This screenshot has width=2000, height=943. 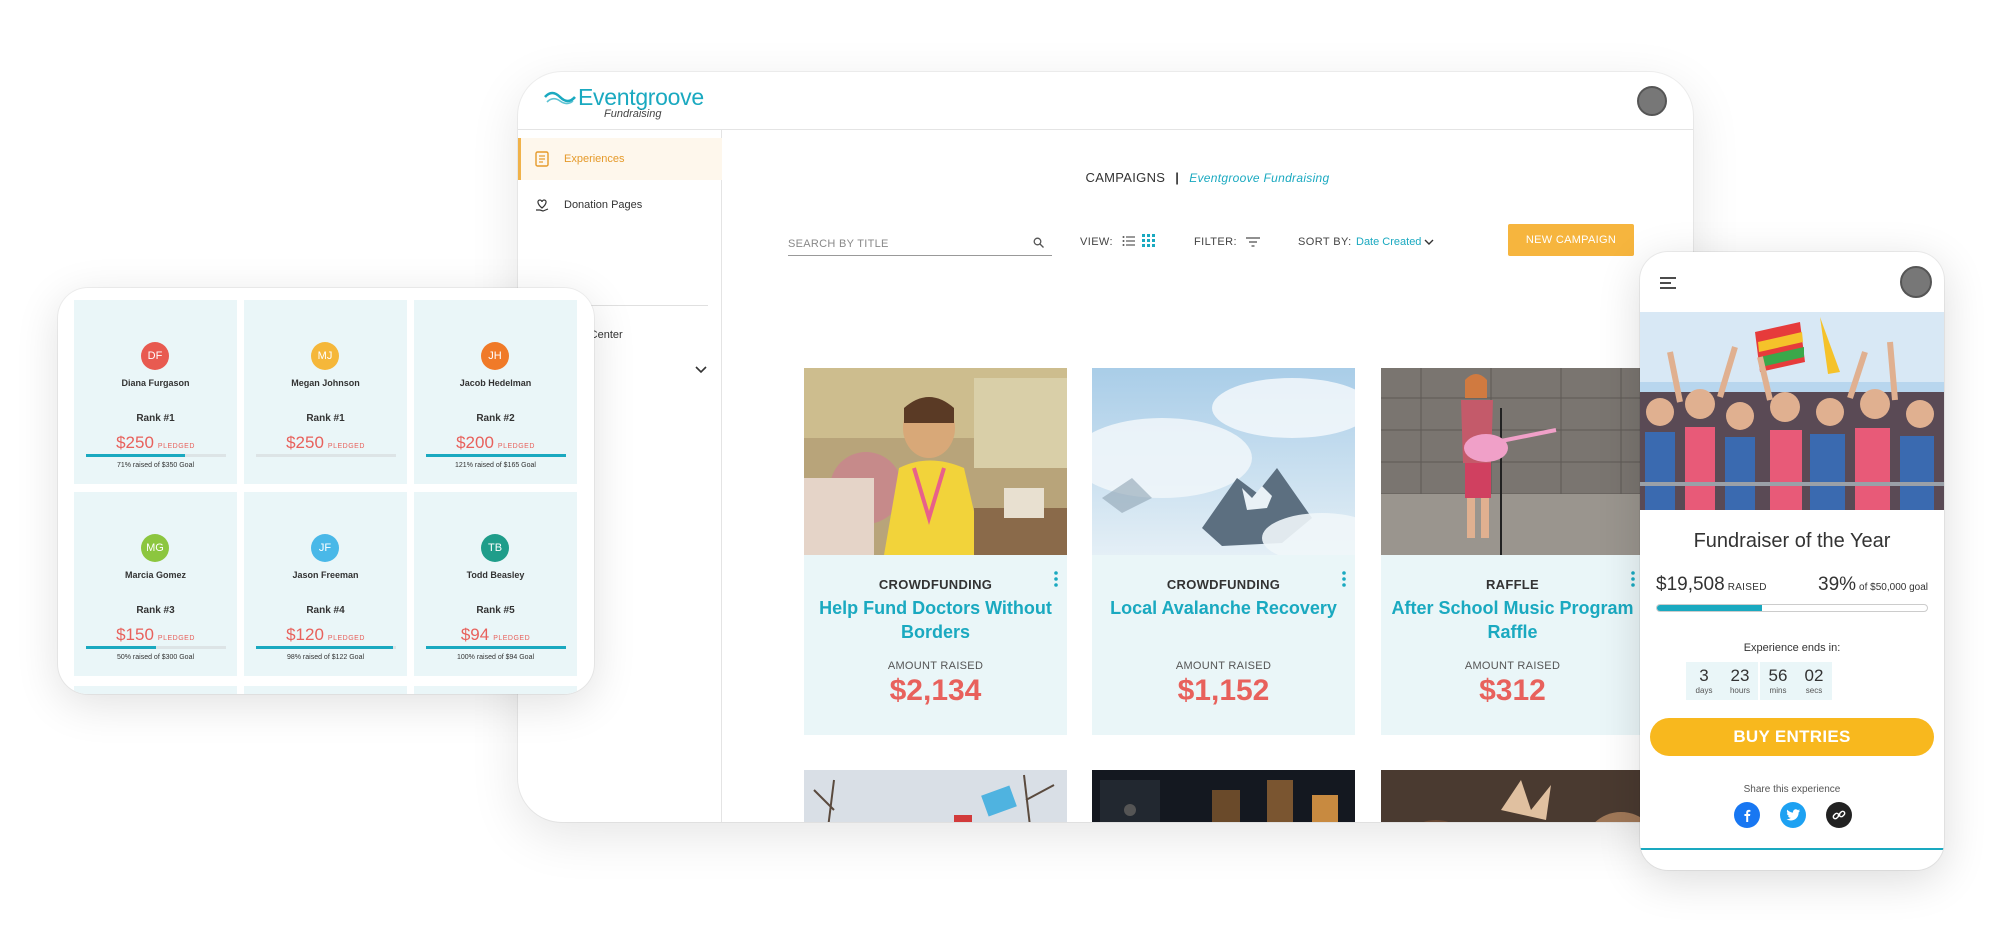 What do you see at coordinates (155, 635) in the screenshot?
I see `pledge: $150 PLEDGED` at bounding box center [155, 635].